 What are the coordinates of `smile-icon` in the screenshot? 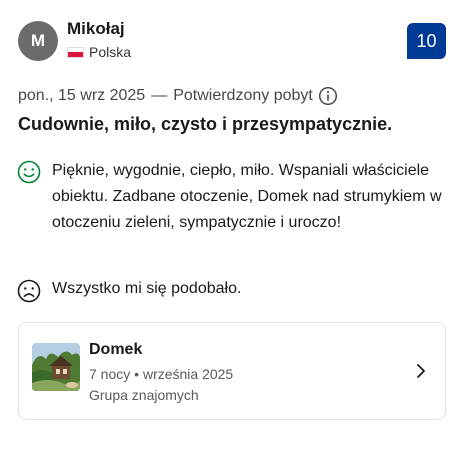 It's located at (29, 172).